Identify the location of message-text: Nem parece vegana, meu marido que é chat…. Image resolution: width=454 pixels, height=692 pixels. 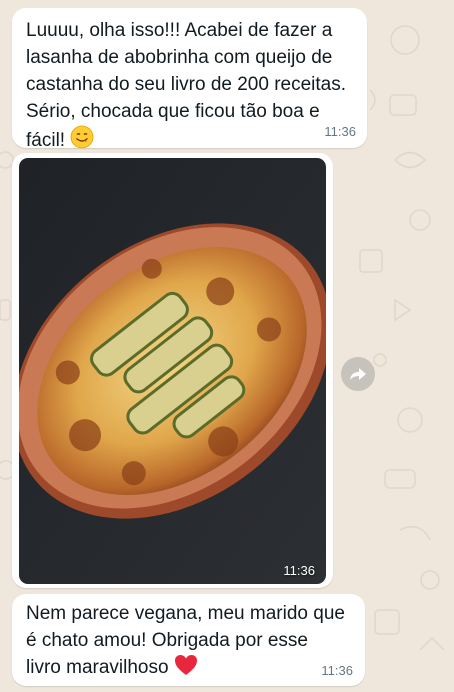
(196, 642).